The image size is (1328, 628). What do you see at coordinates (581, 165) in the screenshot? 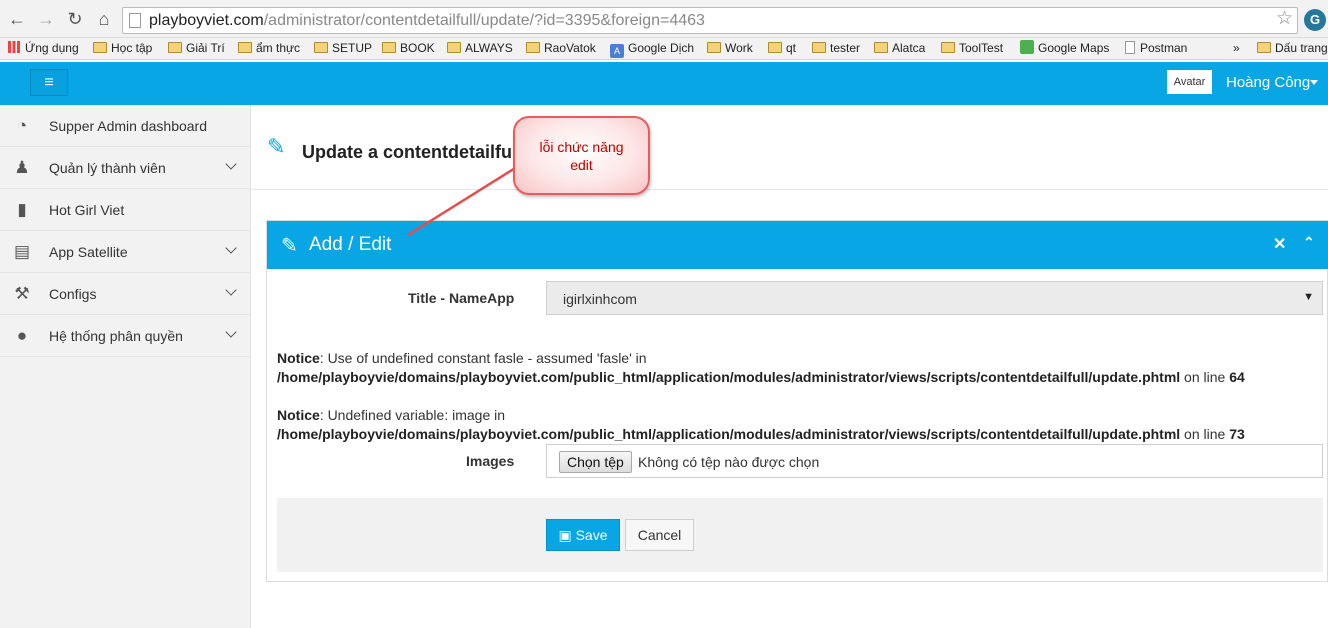
I see `annotation-text: edit` at bounding box center [581, 165].